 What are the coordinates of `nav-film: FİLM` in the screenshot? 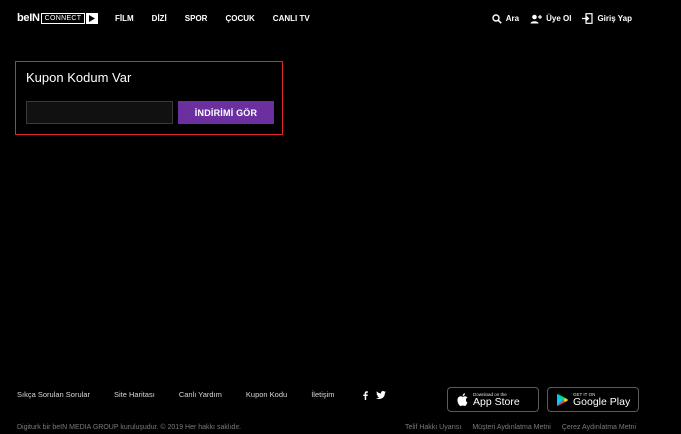 It's located at (124, 19).